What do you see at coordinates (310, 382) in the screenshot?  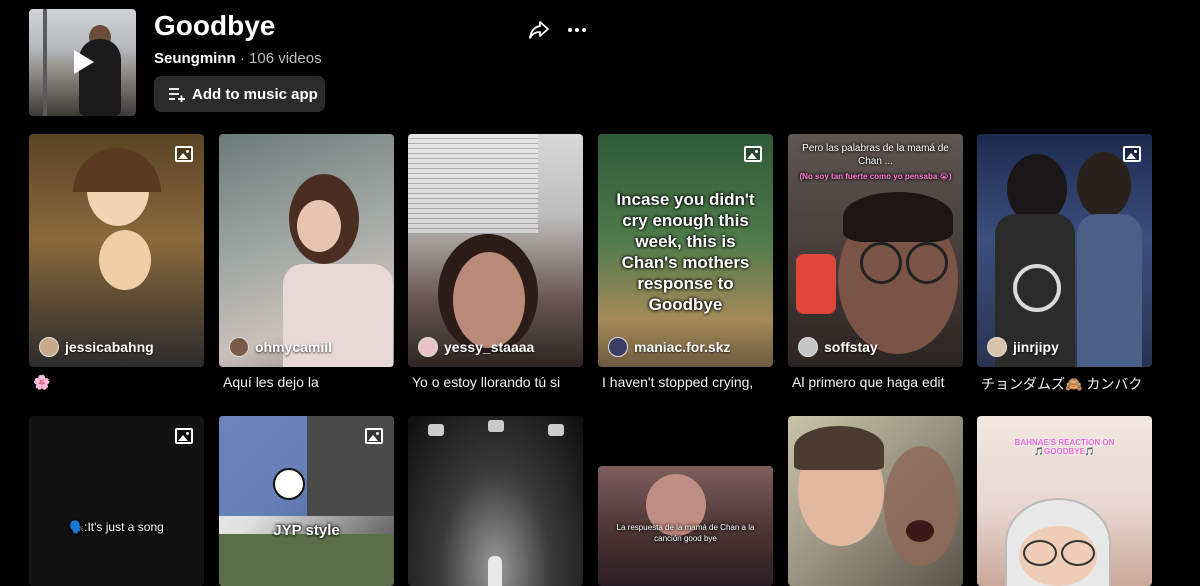 I see `video-caption: Aquí les dejo la` at bounding box center [310, 382].